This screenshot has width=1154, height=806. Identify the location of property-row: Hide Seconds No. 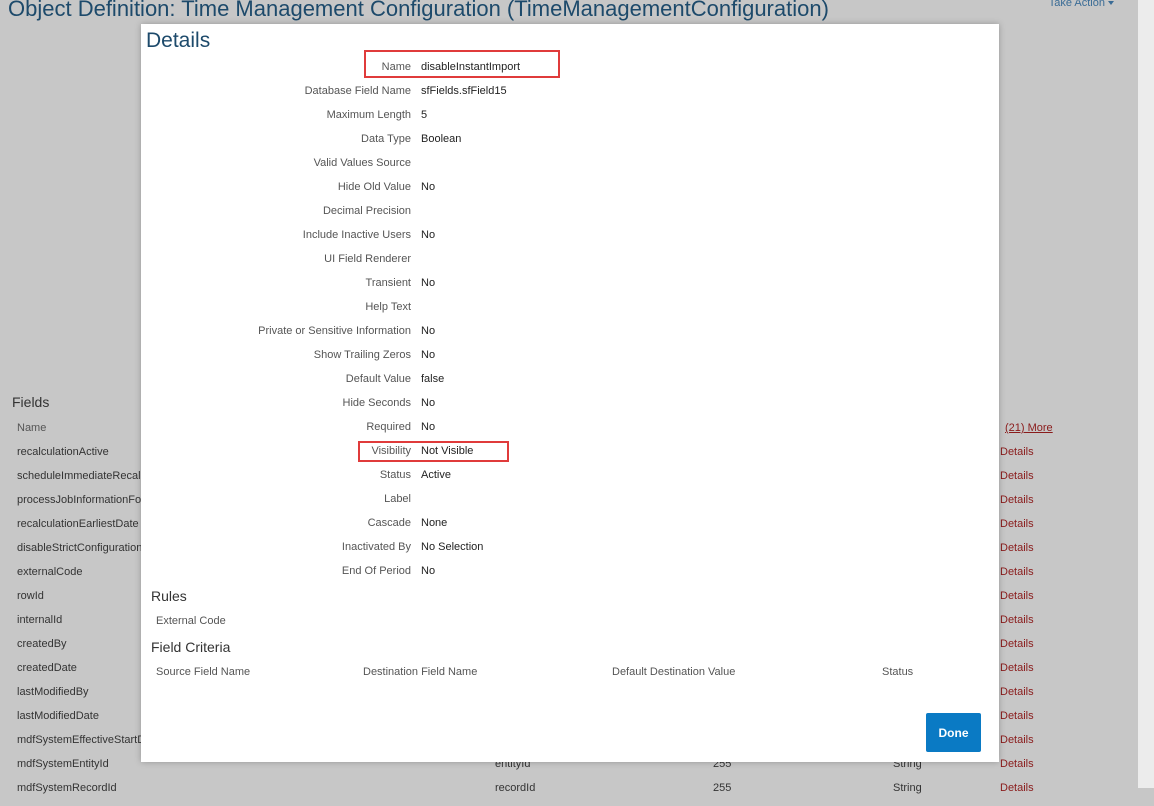
(570, 409).